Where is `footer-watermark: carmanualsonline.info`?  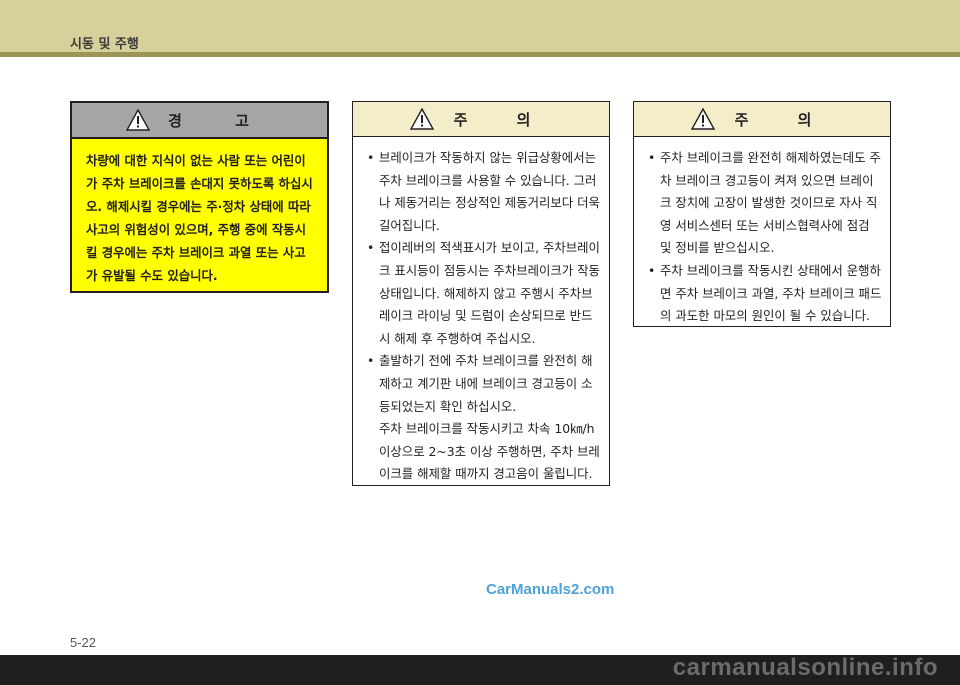
footer-watermark: carmanualsonline.info is located at coordinates (805, 667).